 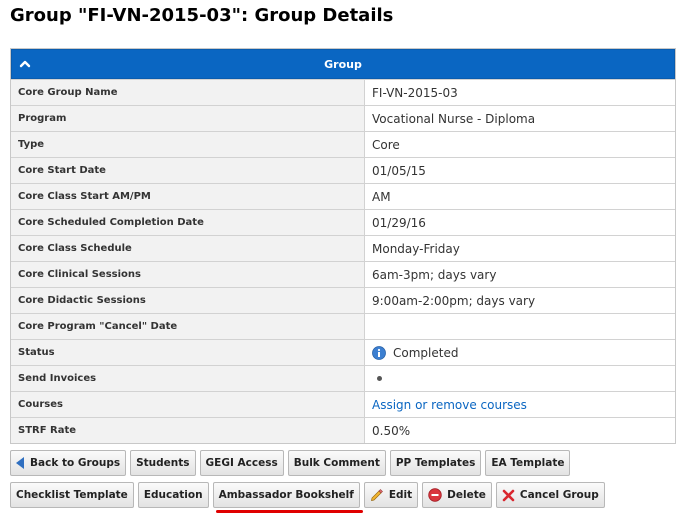 I want to click on students-label: Students, so click(x=163, y=463).